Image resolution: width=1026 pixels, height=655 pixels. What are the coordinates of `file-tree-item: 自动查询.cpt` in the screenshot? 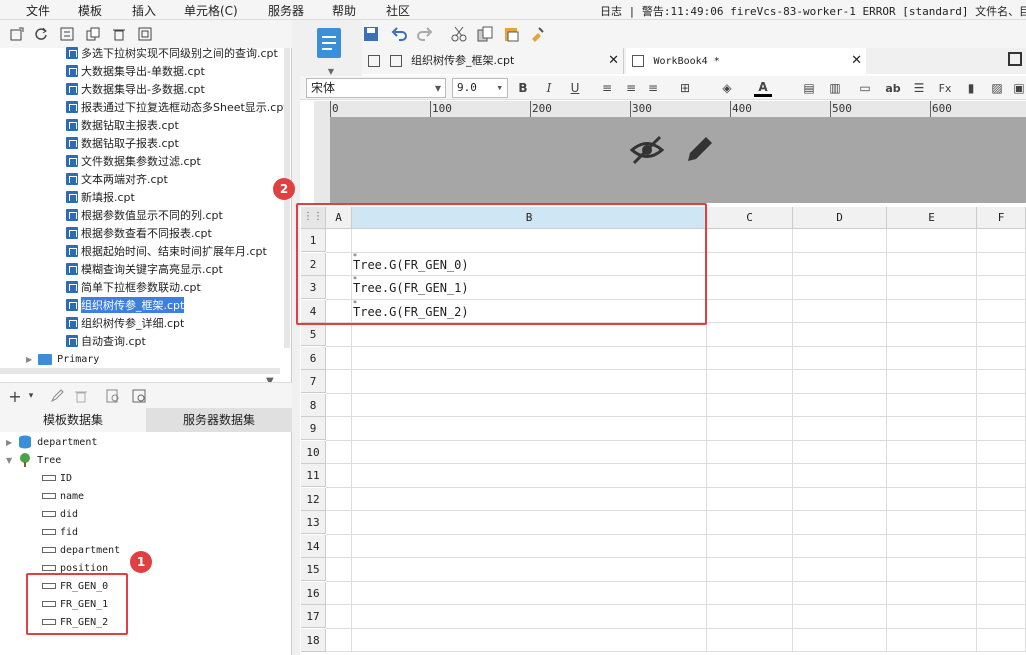 It's located at (106, 341).